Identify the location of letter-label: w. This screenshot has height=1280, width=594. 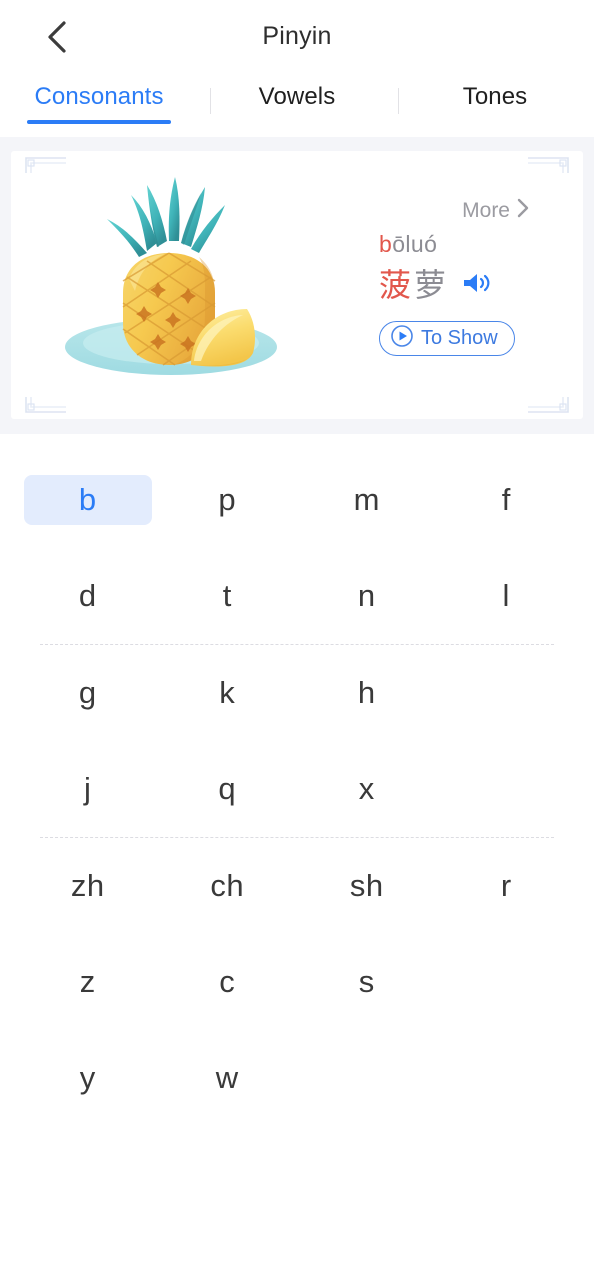
(227, 1077).